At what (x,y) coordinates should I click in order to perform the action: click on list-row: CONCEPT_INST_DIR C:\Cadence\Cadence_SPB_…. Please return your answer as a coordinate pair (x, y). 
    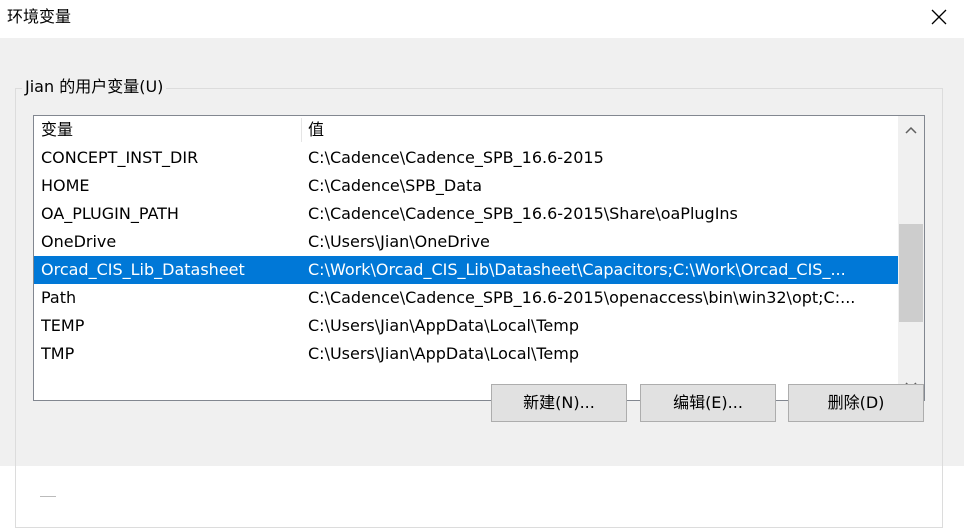
    Looking at the image, I should click on (466, 158).